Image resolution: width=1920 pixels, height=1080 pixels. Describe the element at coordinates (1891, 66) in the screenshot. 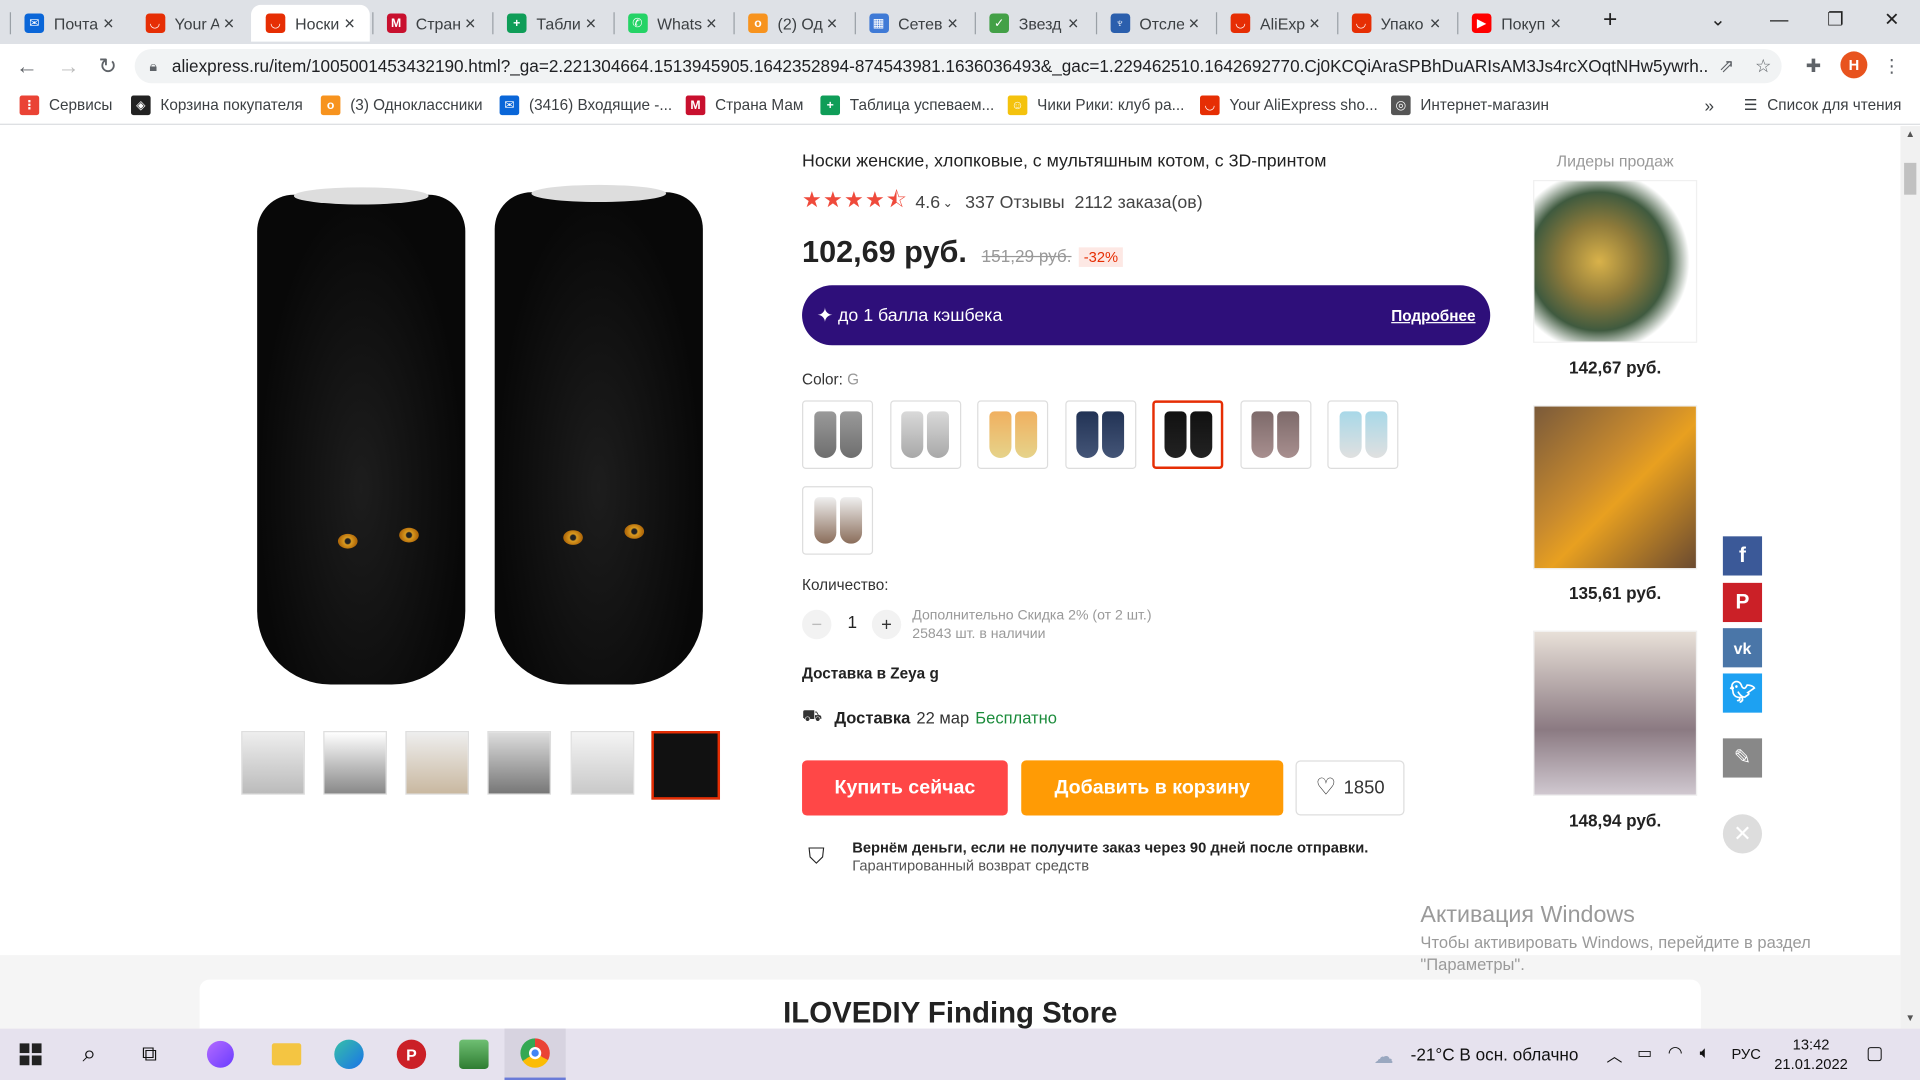

I see `browser-menu-icon: ⋮` at that location.